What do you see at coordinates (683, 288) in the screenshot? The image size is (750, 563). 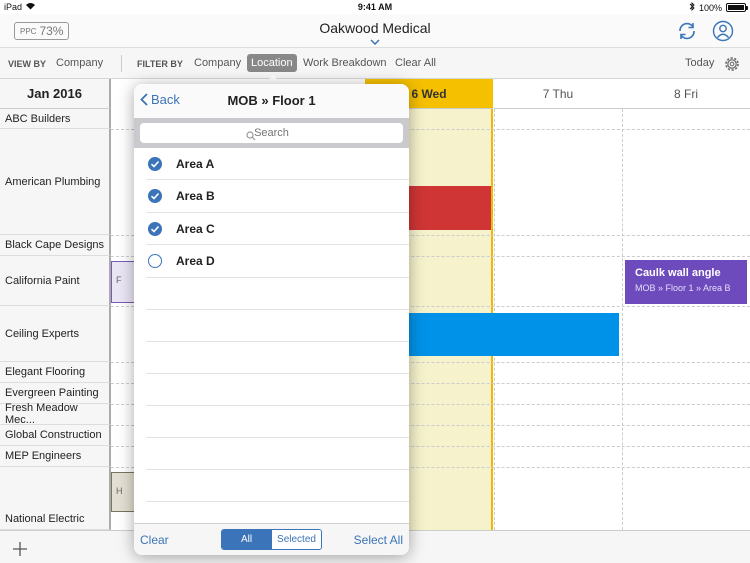 I see `task-location: MOB » Floor 1 » Area B` at bounding box center [683, 288].